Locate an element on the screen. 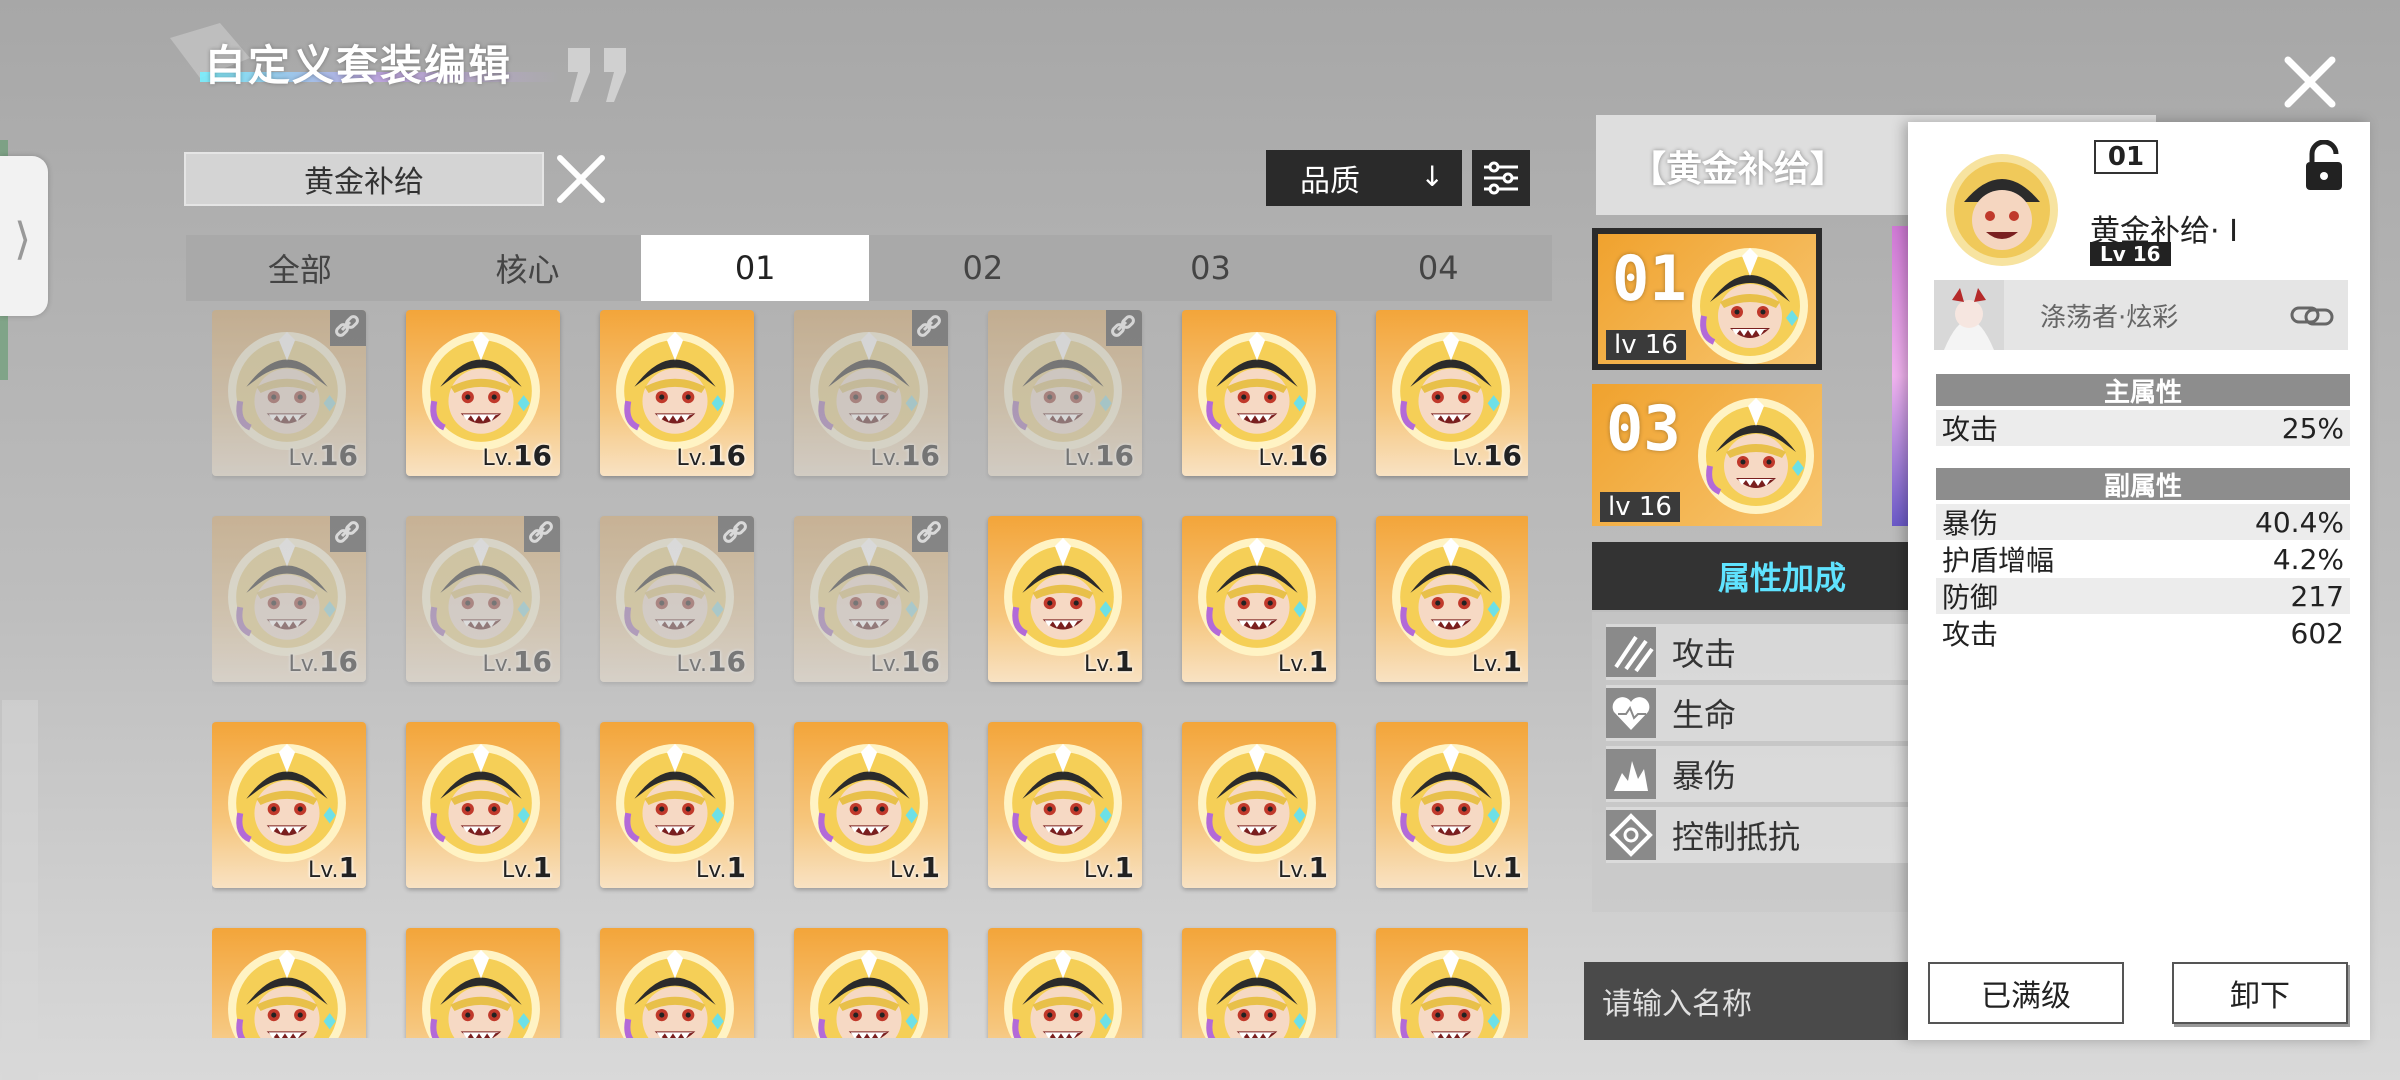 The width and height of the screenshot is (2400, 1080). unlock-icon is located at coordinates (2324, 166).